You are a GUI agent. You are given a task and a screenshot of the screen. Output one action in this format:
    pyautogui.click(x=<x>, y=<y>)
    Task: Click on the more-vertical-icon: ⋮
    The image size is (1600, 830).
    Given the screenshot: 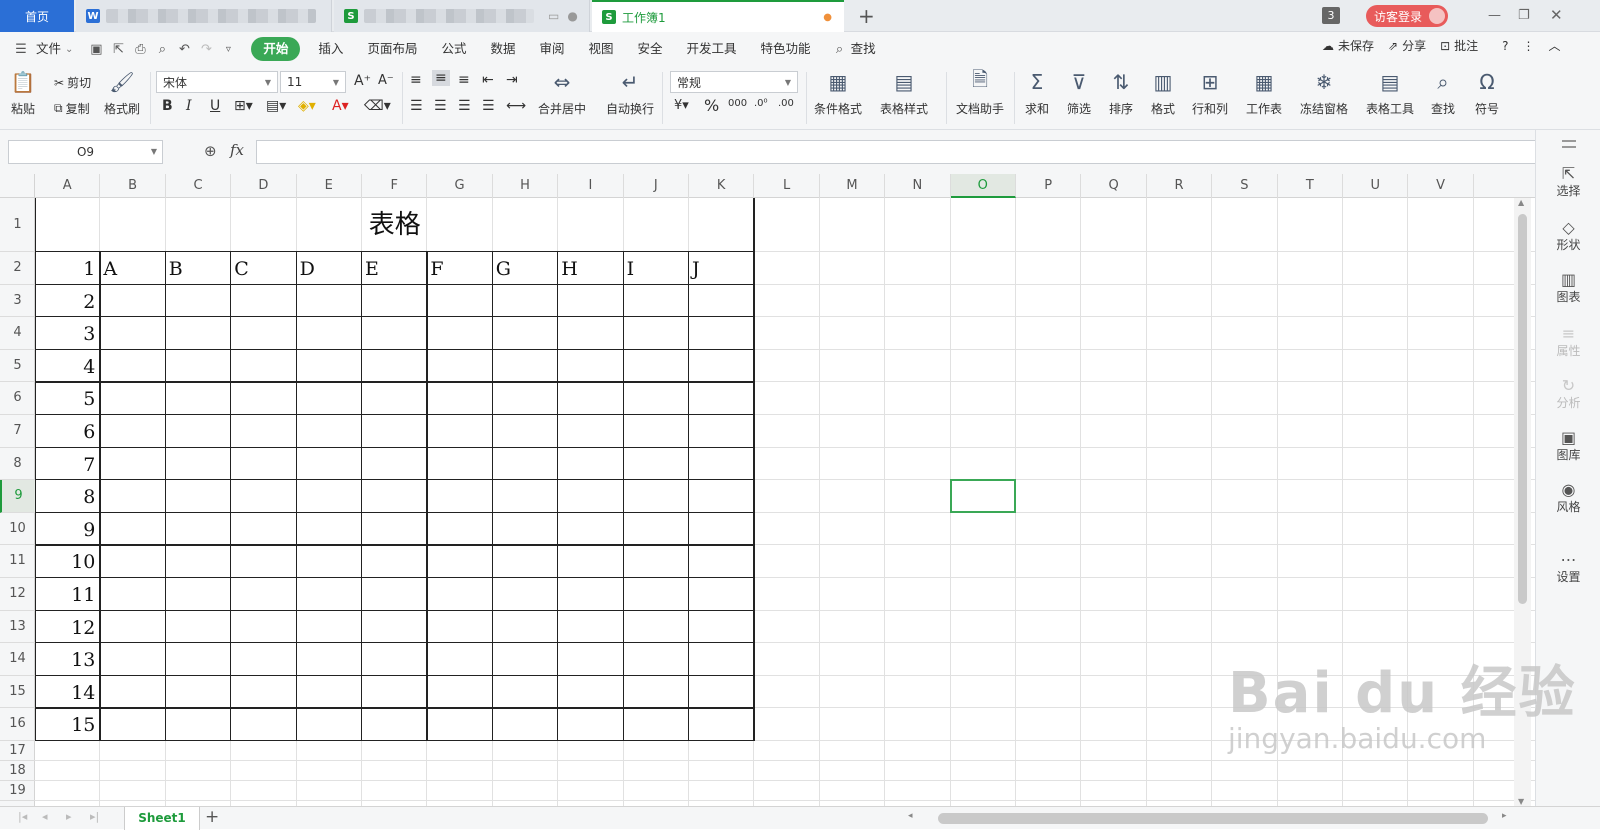 What is the action you would take?
    pyautogui.click(x=1529, y=46)
    